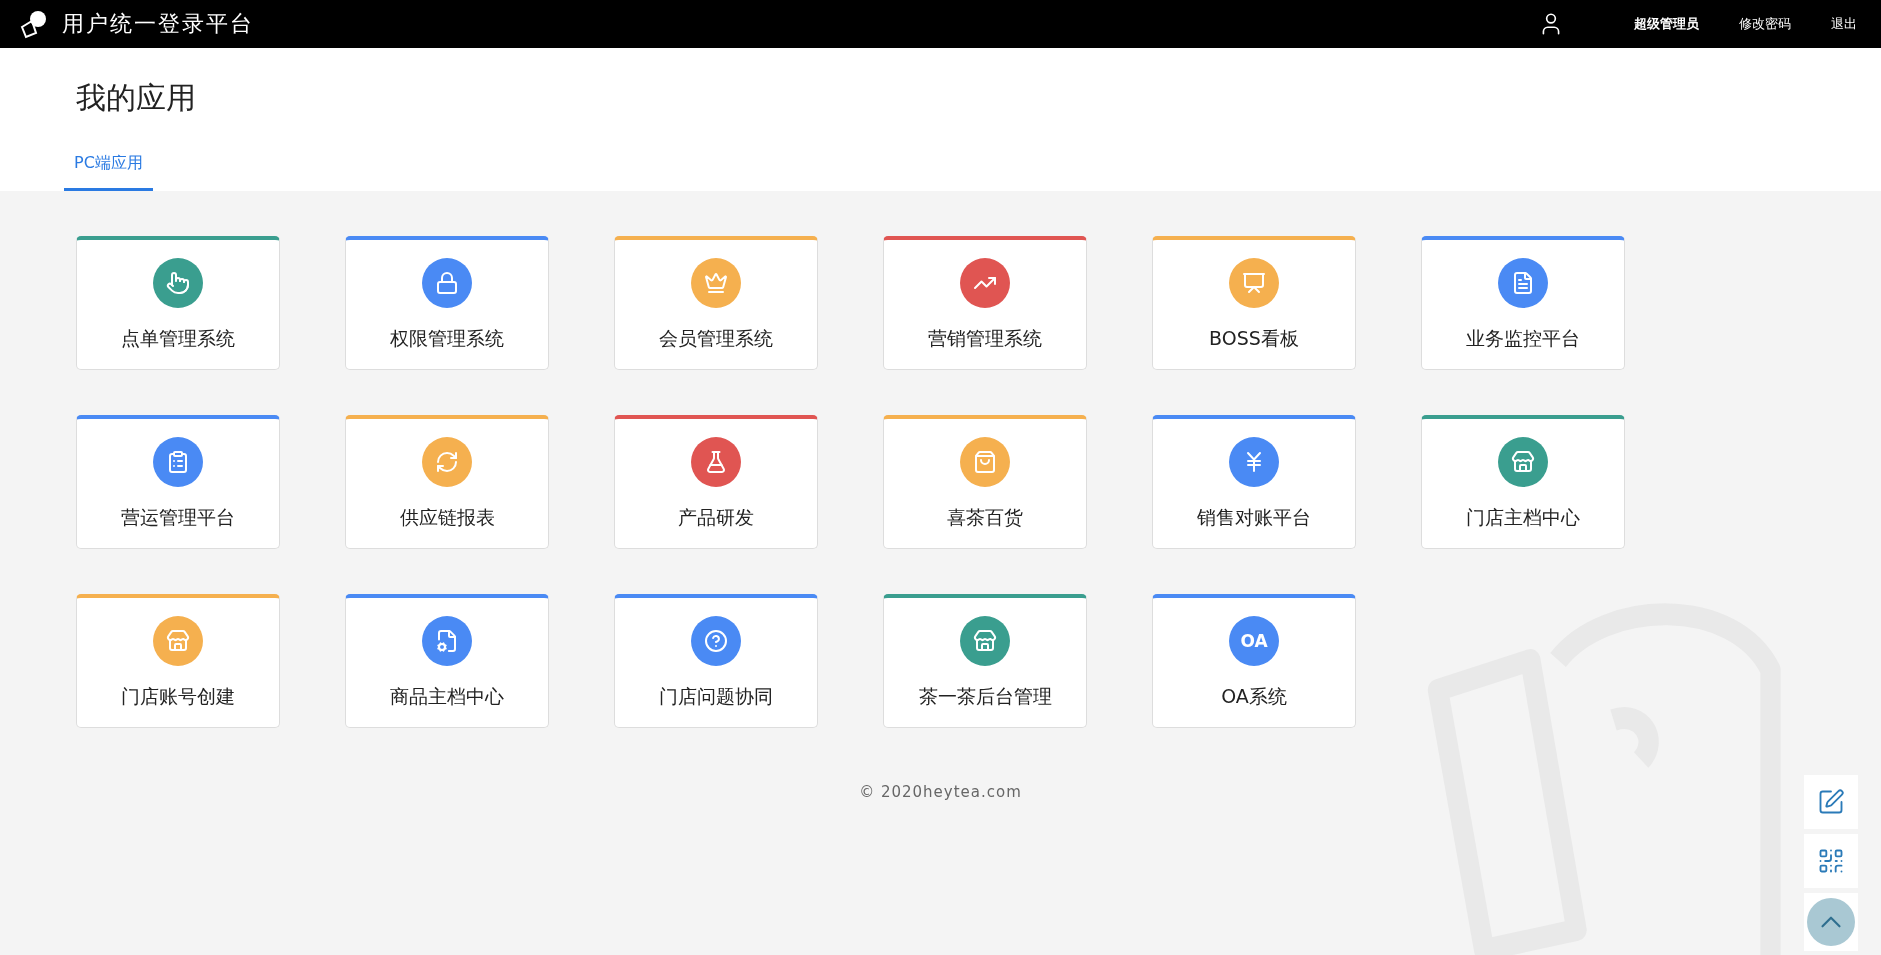  Describe the element at coordinates (1254, 338) in the screenshot. I see `app-name: BOSS看板` at that location.